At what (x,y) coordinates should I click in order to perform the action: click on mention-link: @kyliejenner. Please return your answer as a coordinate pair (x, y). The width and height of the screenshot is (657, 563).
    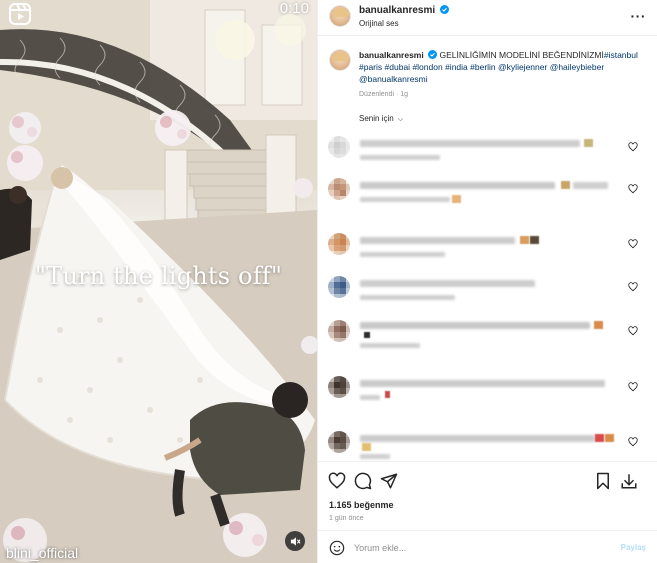
    Looking at the image, I should click on (522, 67).